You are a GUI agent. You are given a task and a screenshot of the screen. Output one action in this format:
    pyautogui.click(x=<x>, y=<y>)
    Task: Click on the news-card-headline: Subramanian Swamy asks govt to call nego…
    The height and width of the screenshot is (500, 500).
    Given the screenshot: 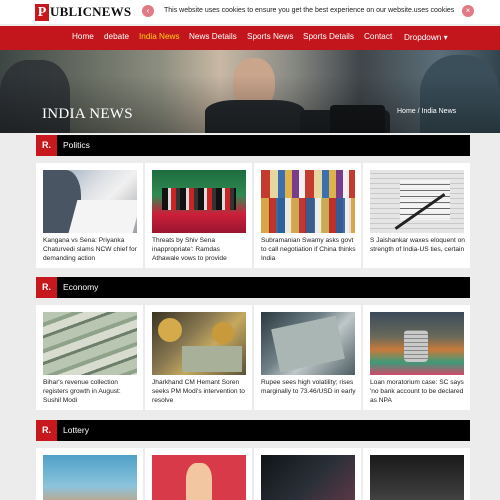 What is the action you would take?
    pyautogui.click(x=309, y=250)
    